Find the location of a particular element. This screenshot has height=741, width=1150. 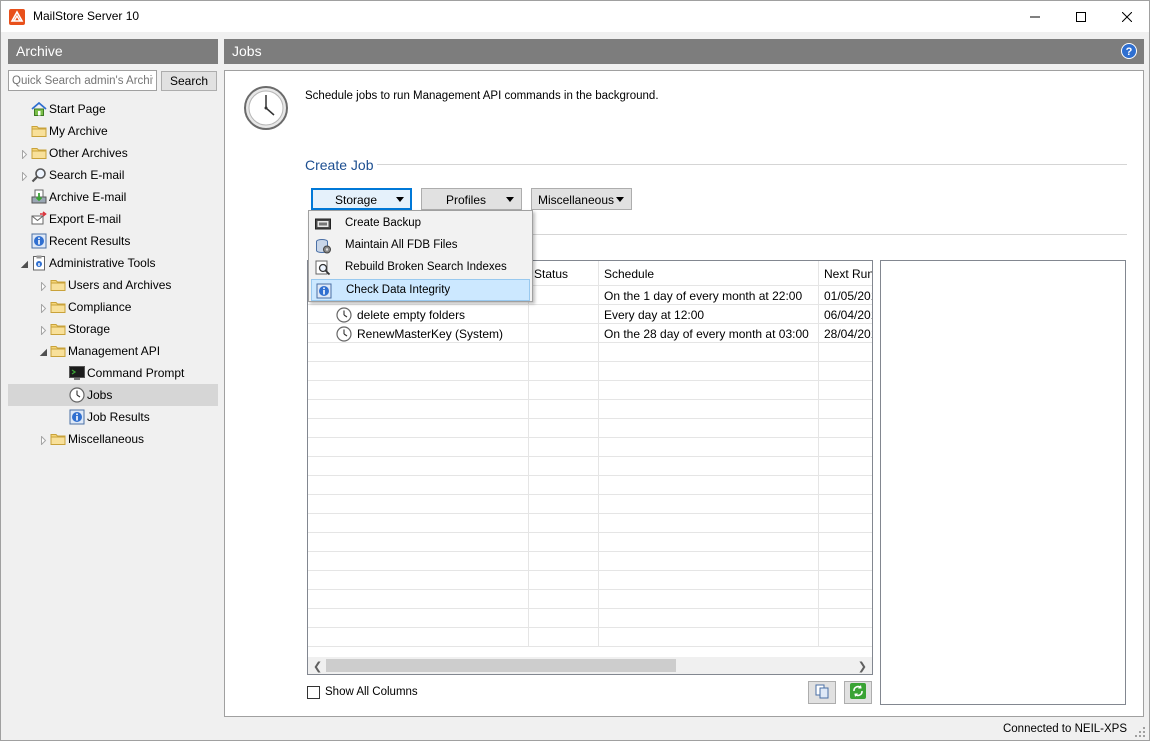

sidebar-item-label: Export E-mail is located at coordinates (85, 219).